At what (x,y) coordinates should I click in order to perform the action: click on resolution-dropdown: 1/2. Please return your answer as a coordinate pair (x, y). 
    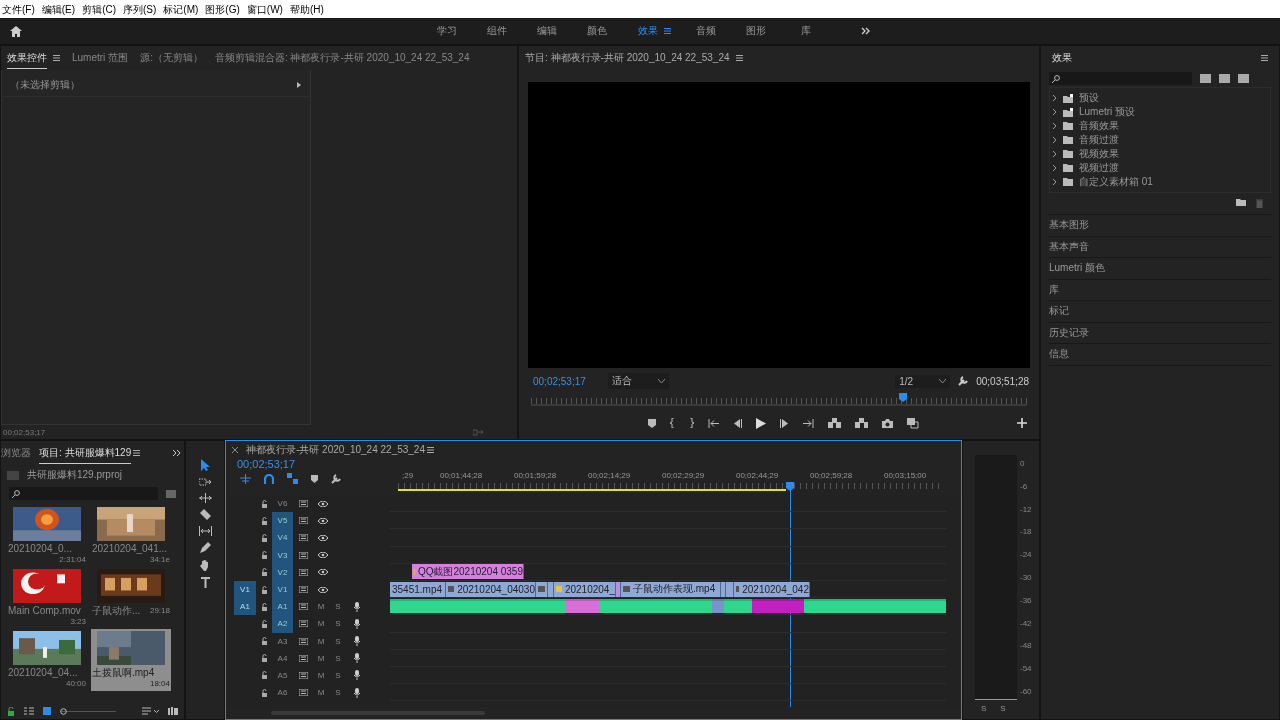
    Looking at the image, I should click on (923, 381).